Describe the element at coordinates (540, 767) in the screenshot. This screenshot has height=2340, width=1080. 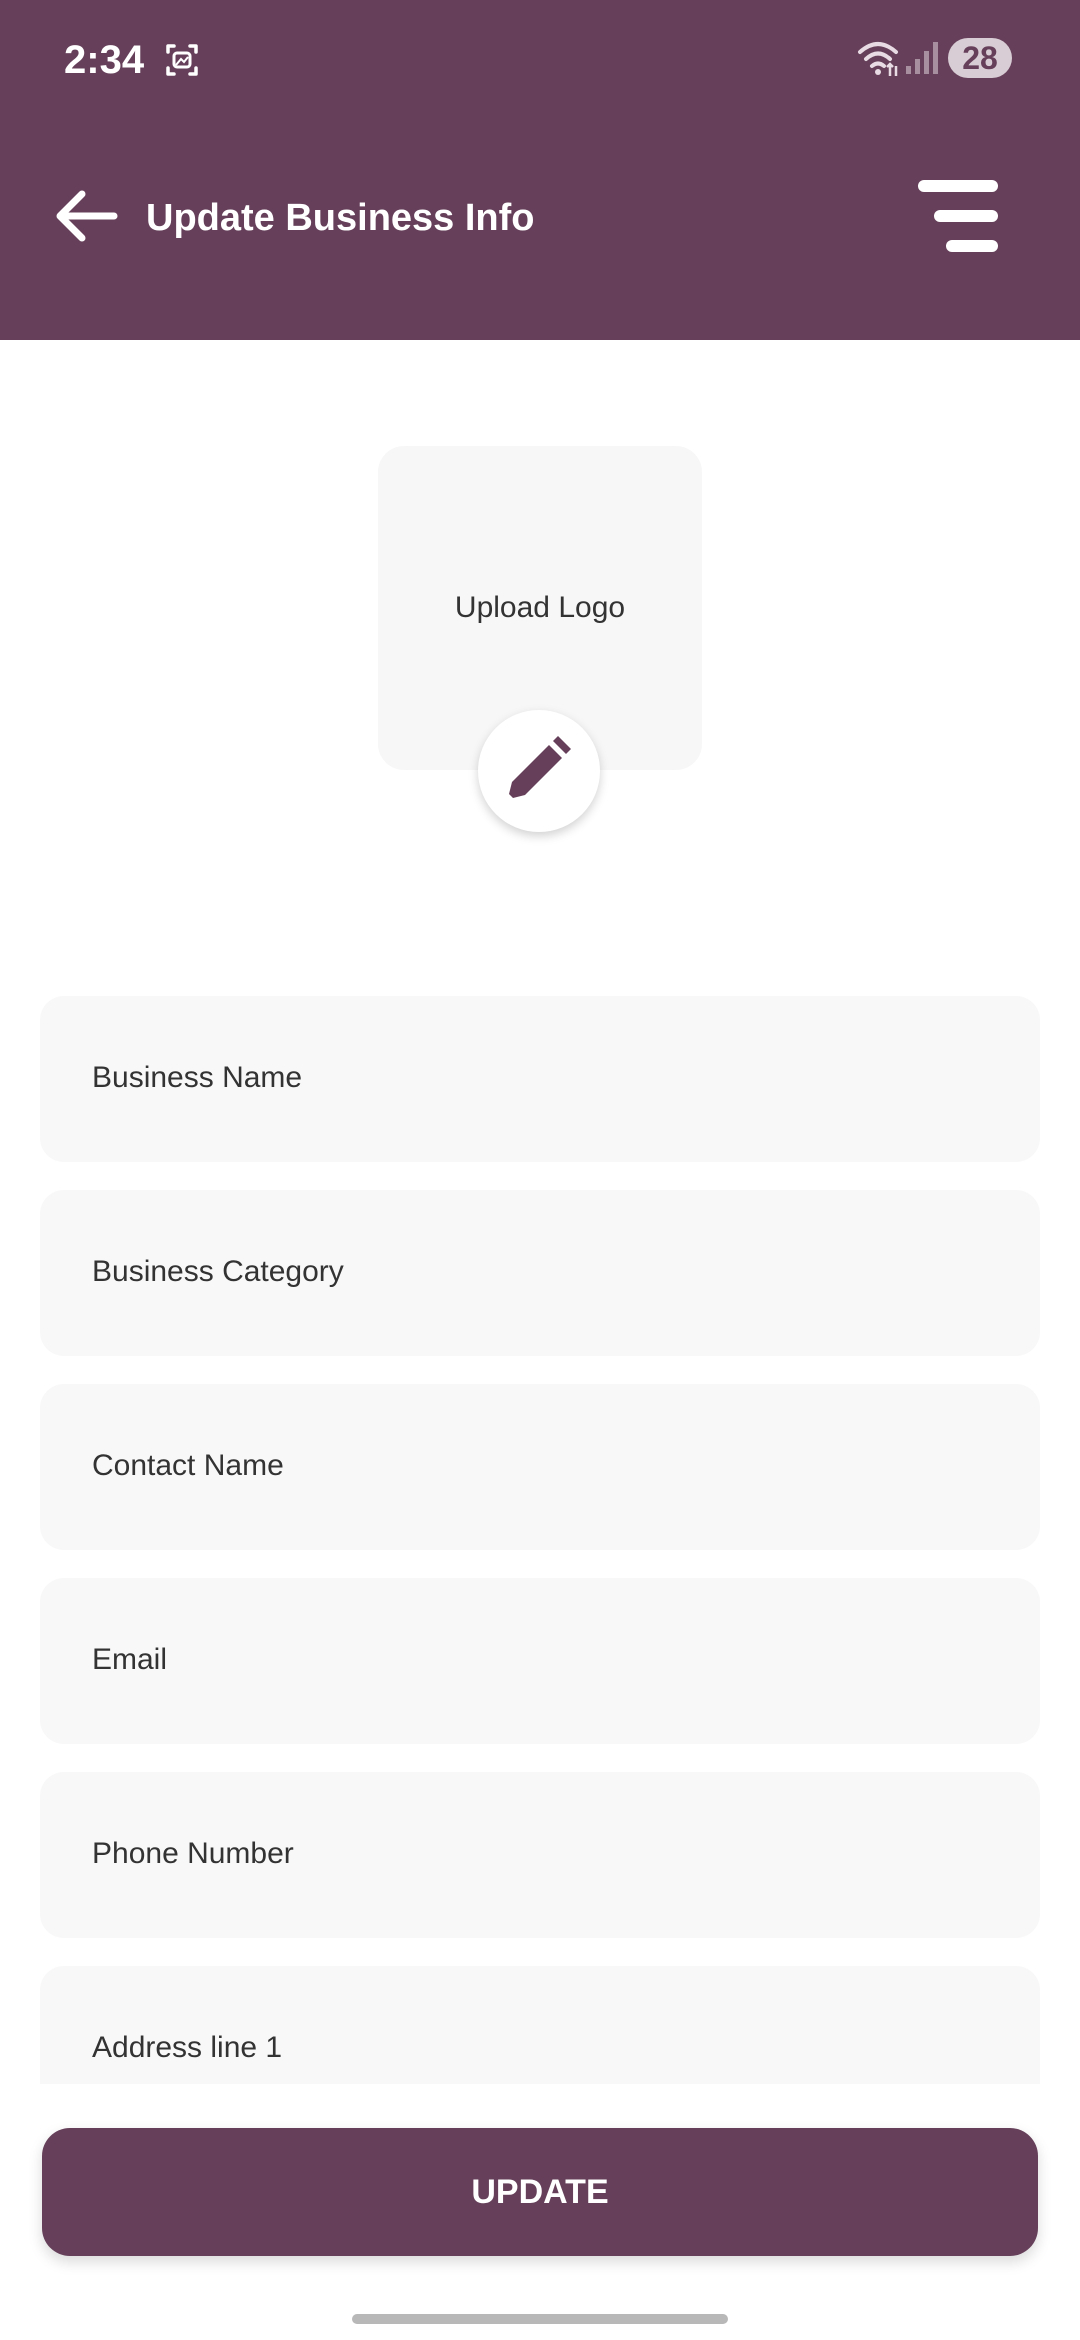
I see `pencil-icon` at that location.